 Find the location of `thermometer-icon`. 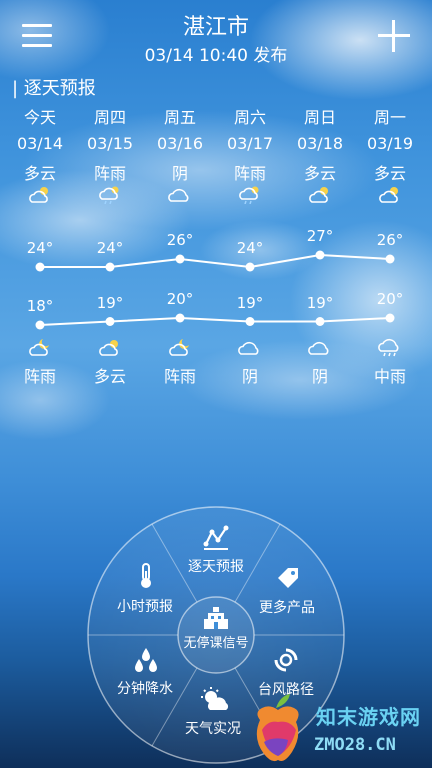

thermometer-icon is located at coordinates (146, 575).